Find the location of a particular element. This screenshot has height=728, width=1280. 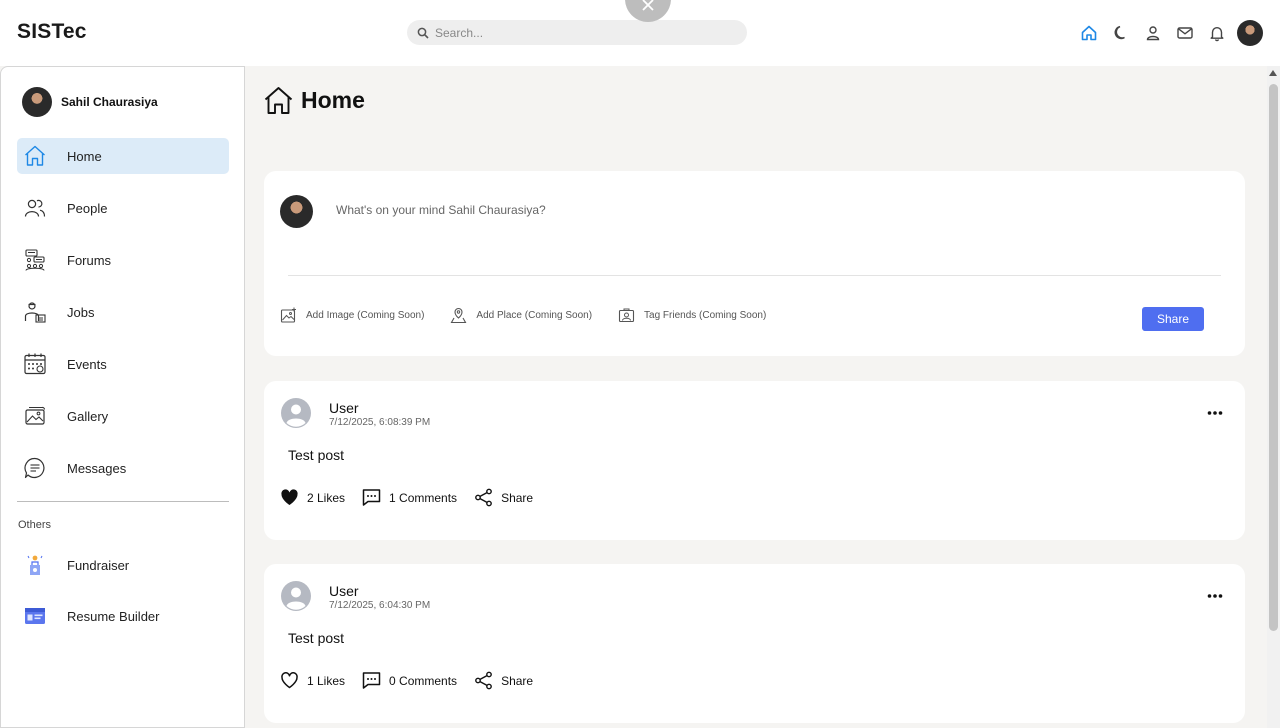

fundraiser-icon is located at coordinates (35, 565).